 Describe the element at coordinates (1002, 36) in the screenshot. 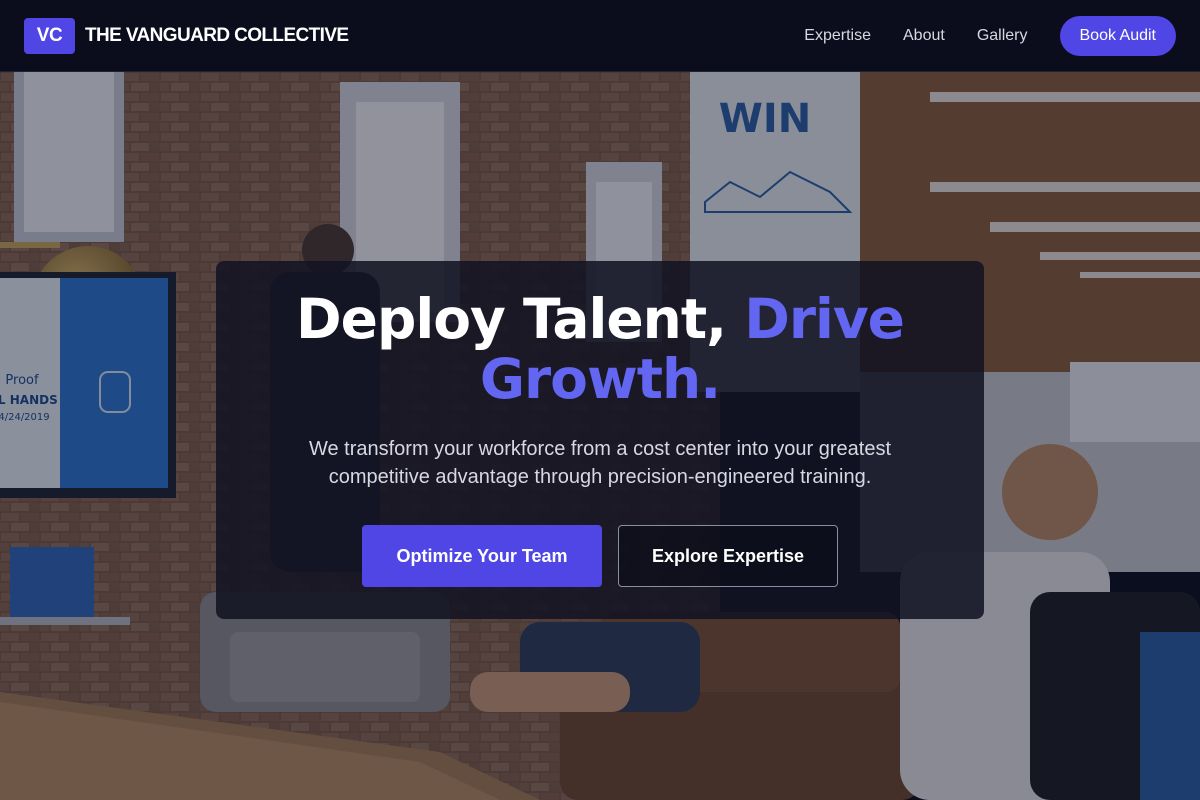

I see `nav-link-gallery: Gallery` at that location.